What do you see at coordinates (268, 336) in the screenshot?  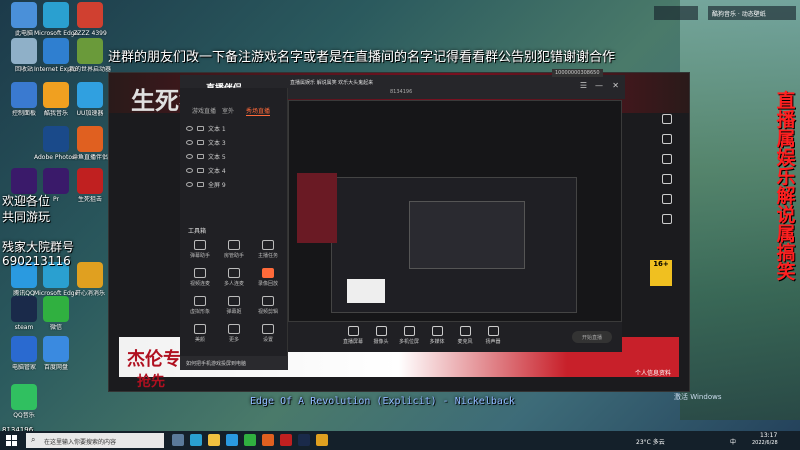 I see `tool-button: 设置` at bounding box center [268, 336].